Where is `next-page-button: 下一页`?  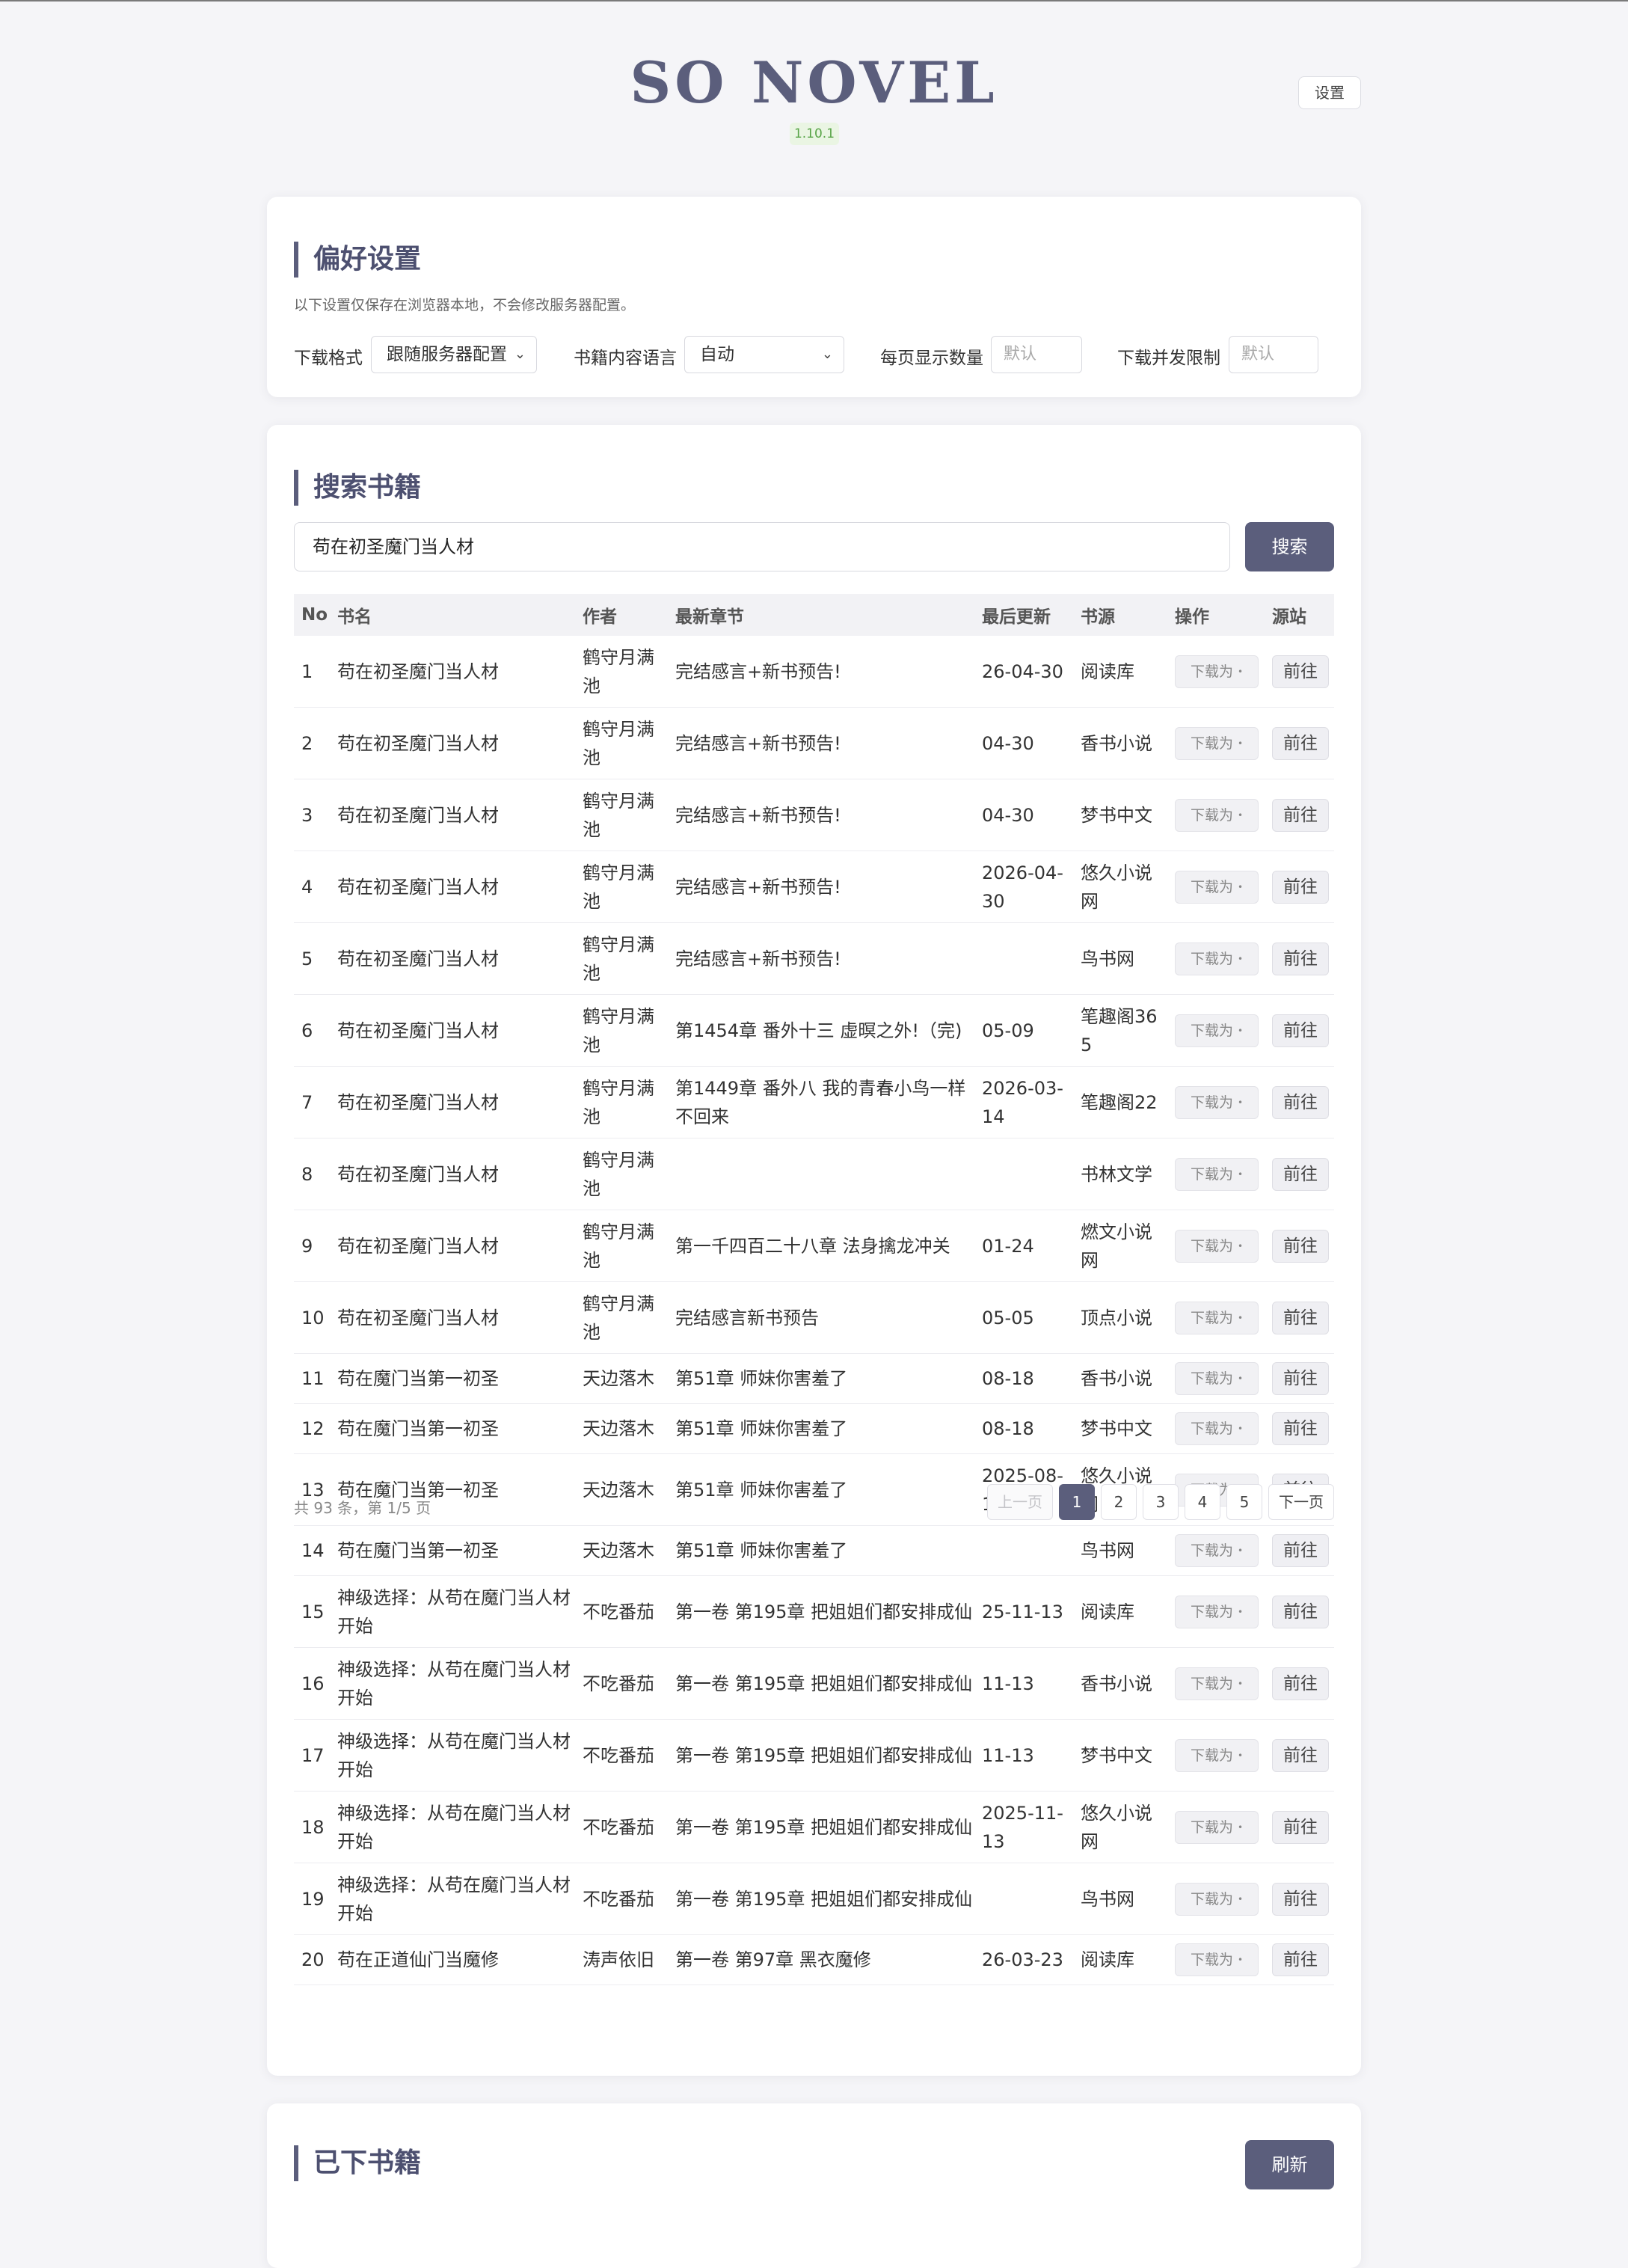
next-page-button: 下一页 is located at coordinates (1301, 1502).